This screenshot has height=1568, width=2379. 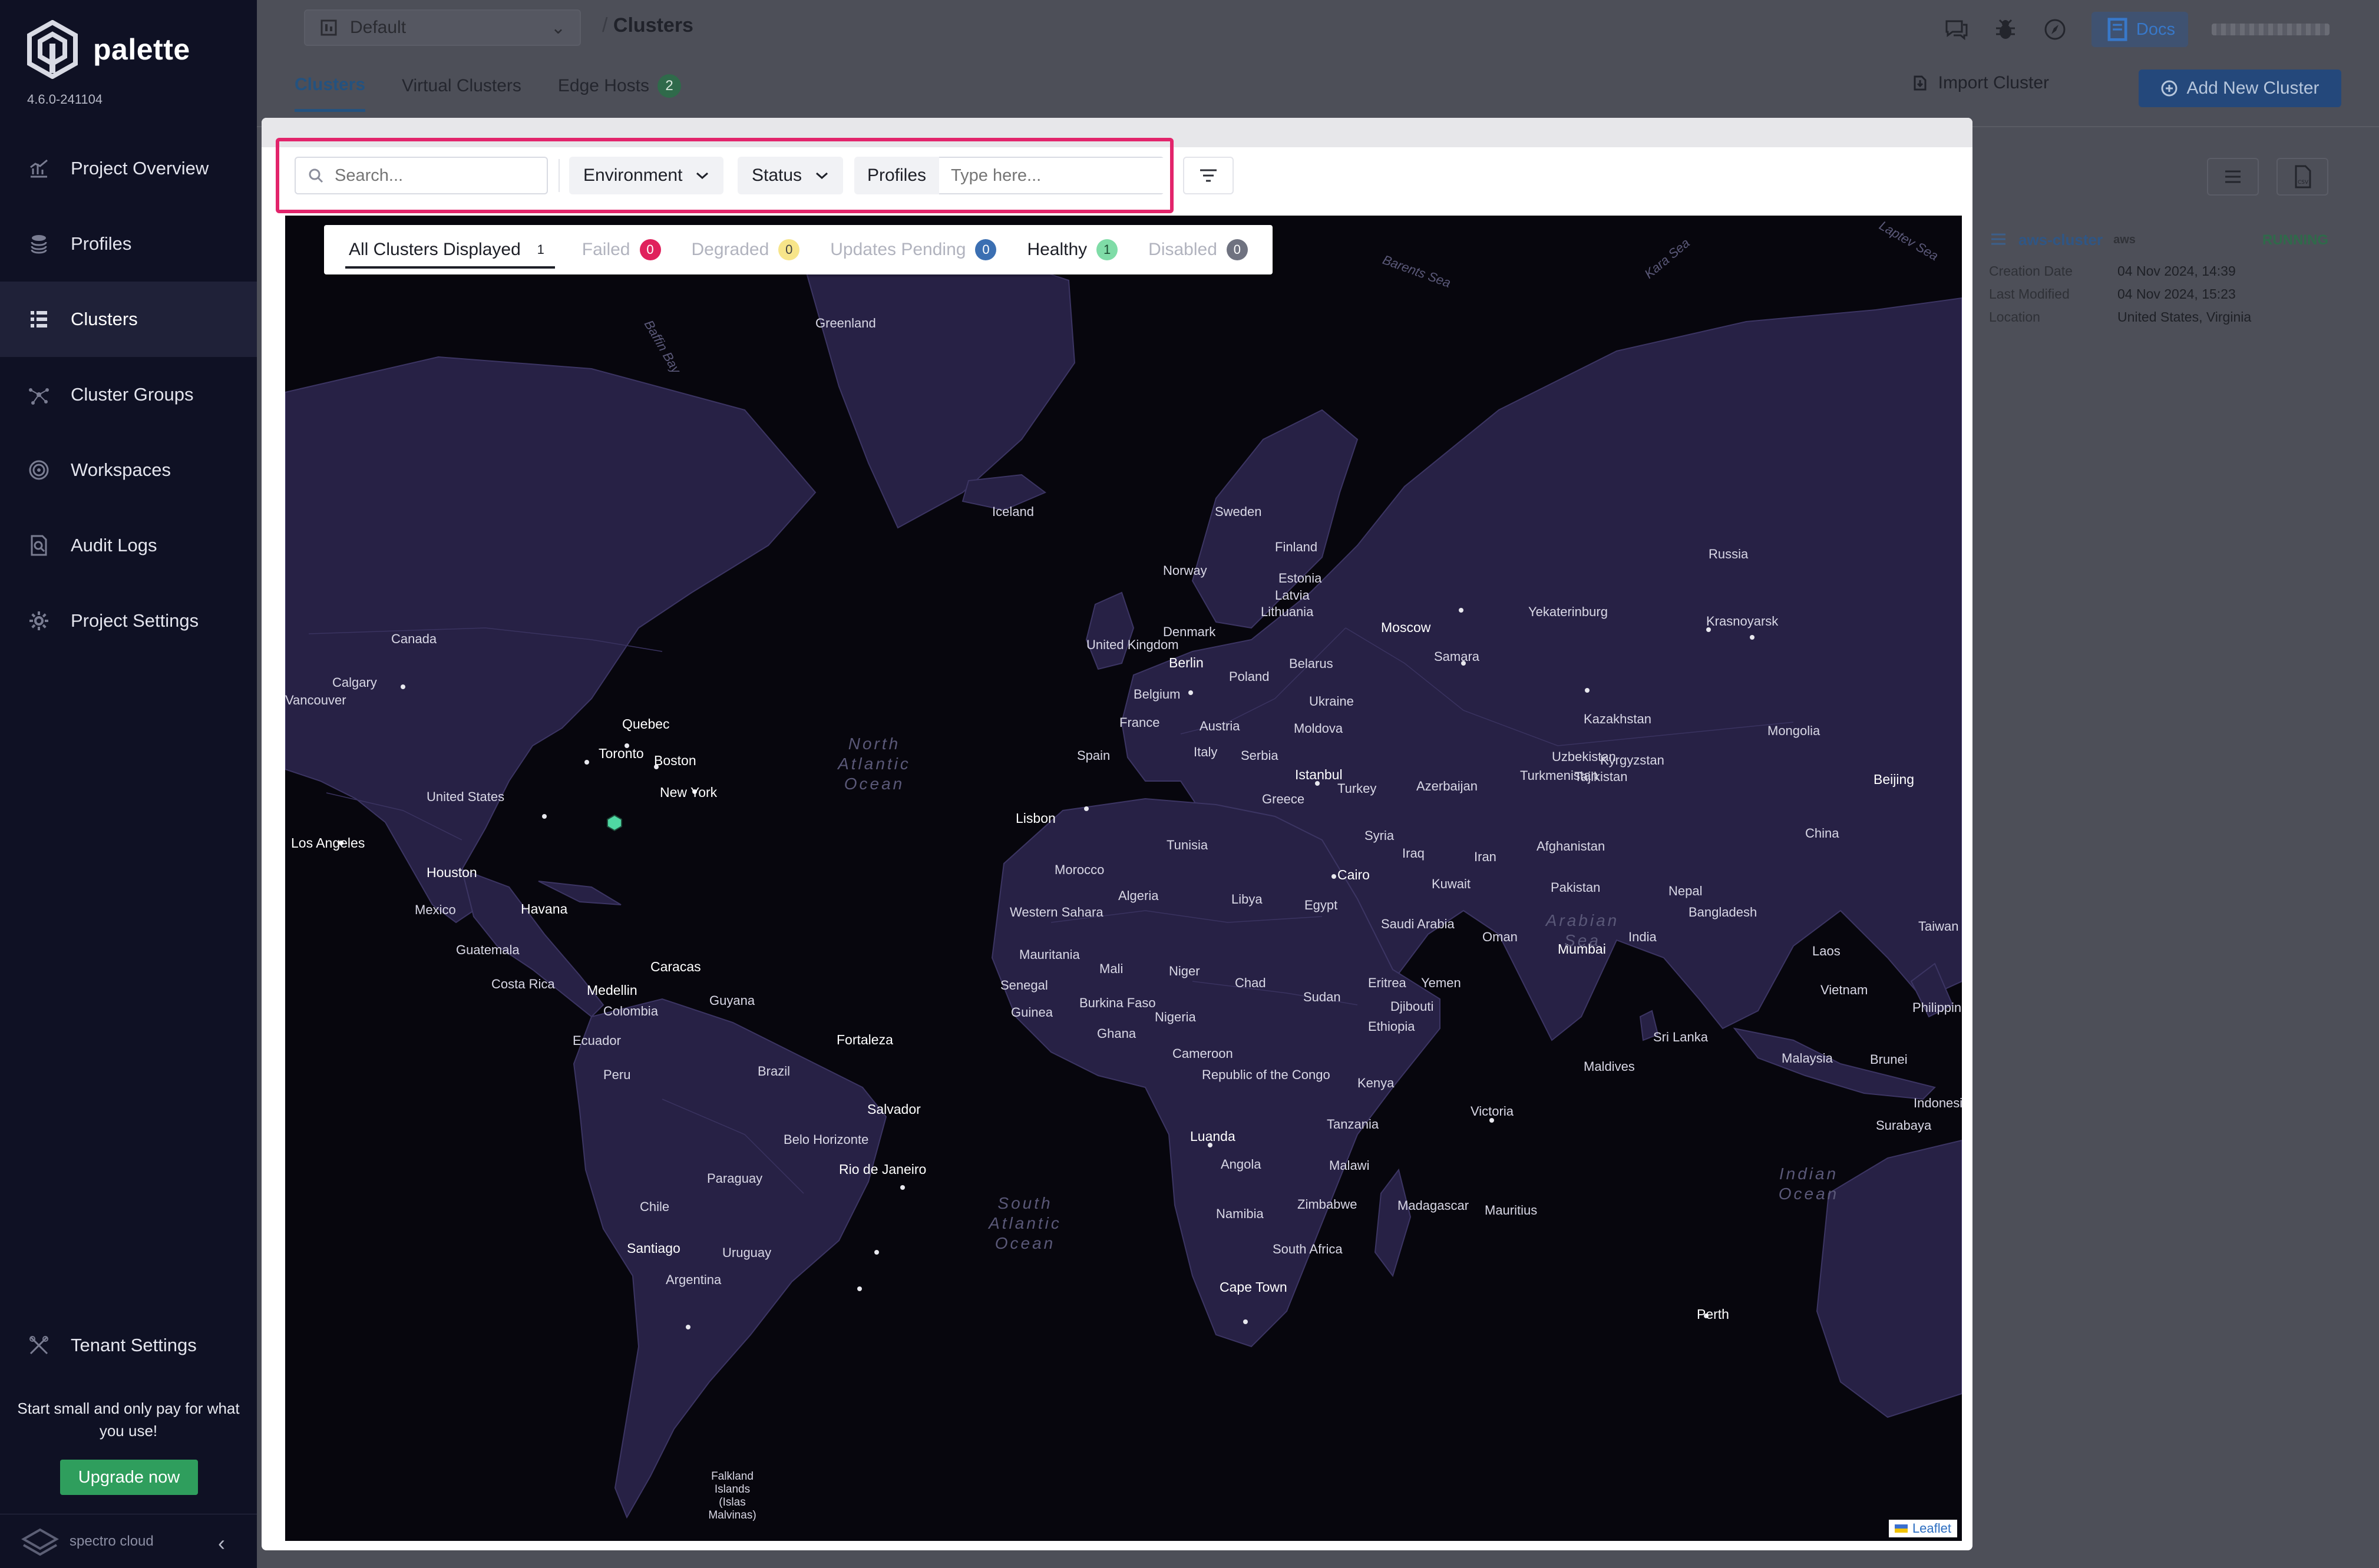 I want to click on map-label: Laos, so click(x=1826, y=951).